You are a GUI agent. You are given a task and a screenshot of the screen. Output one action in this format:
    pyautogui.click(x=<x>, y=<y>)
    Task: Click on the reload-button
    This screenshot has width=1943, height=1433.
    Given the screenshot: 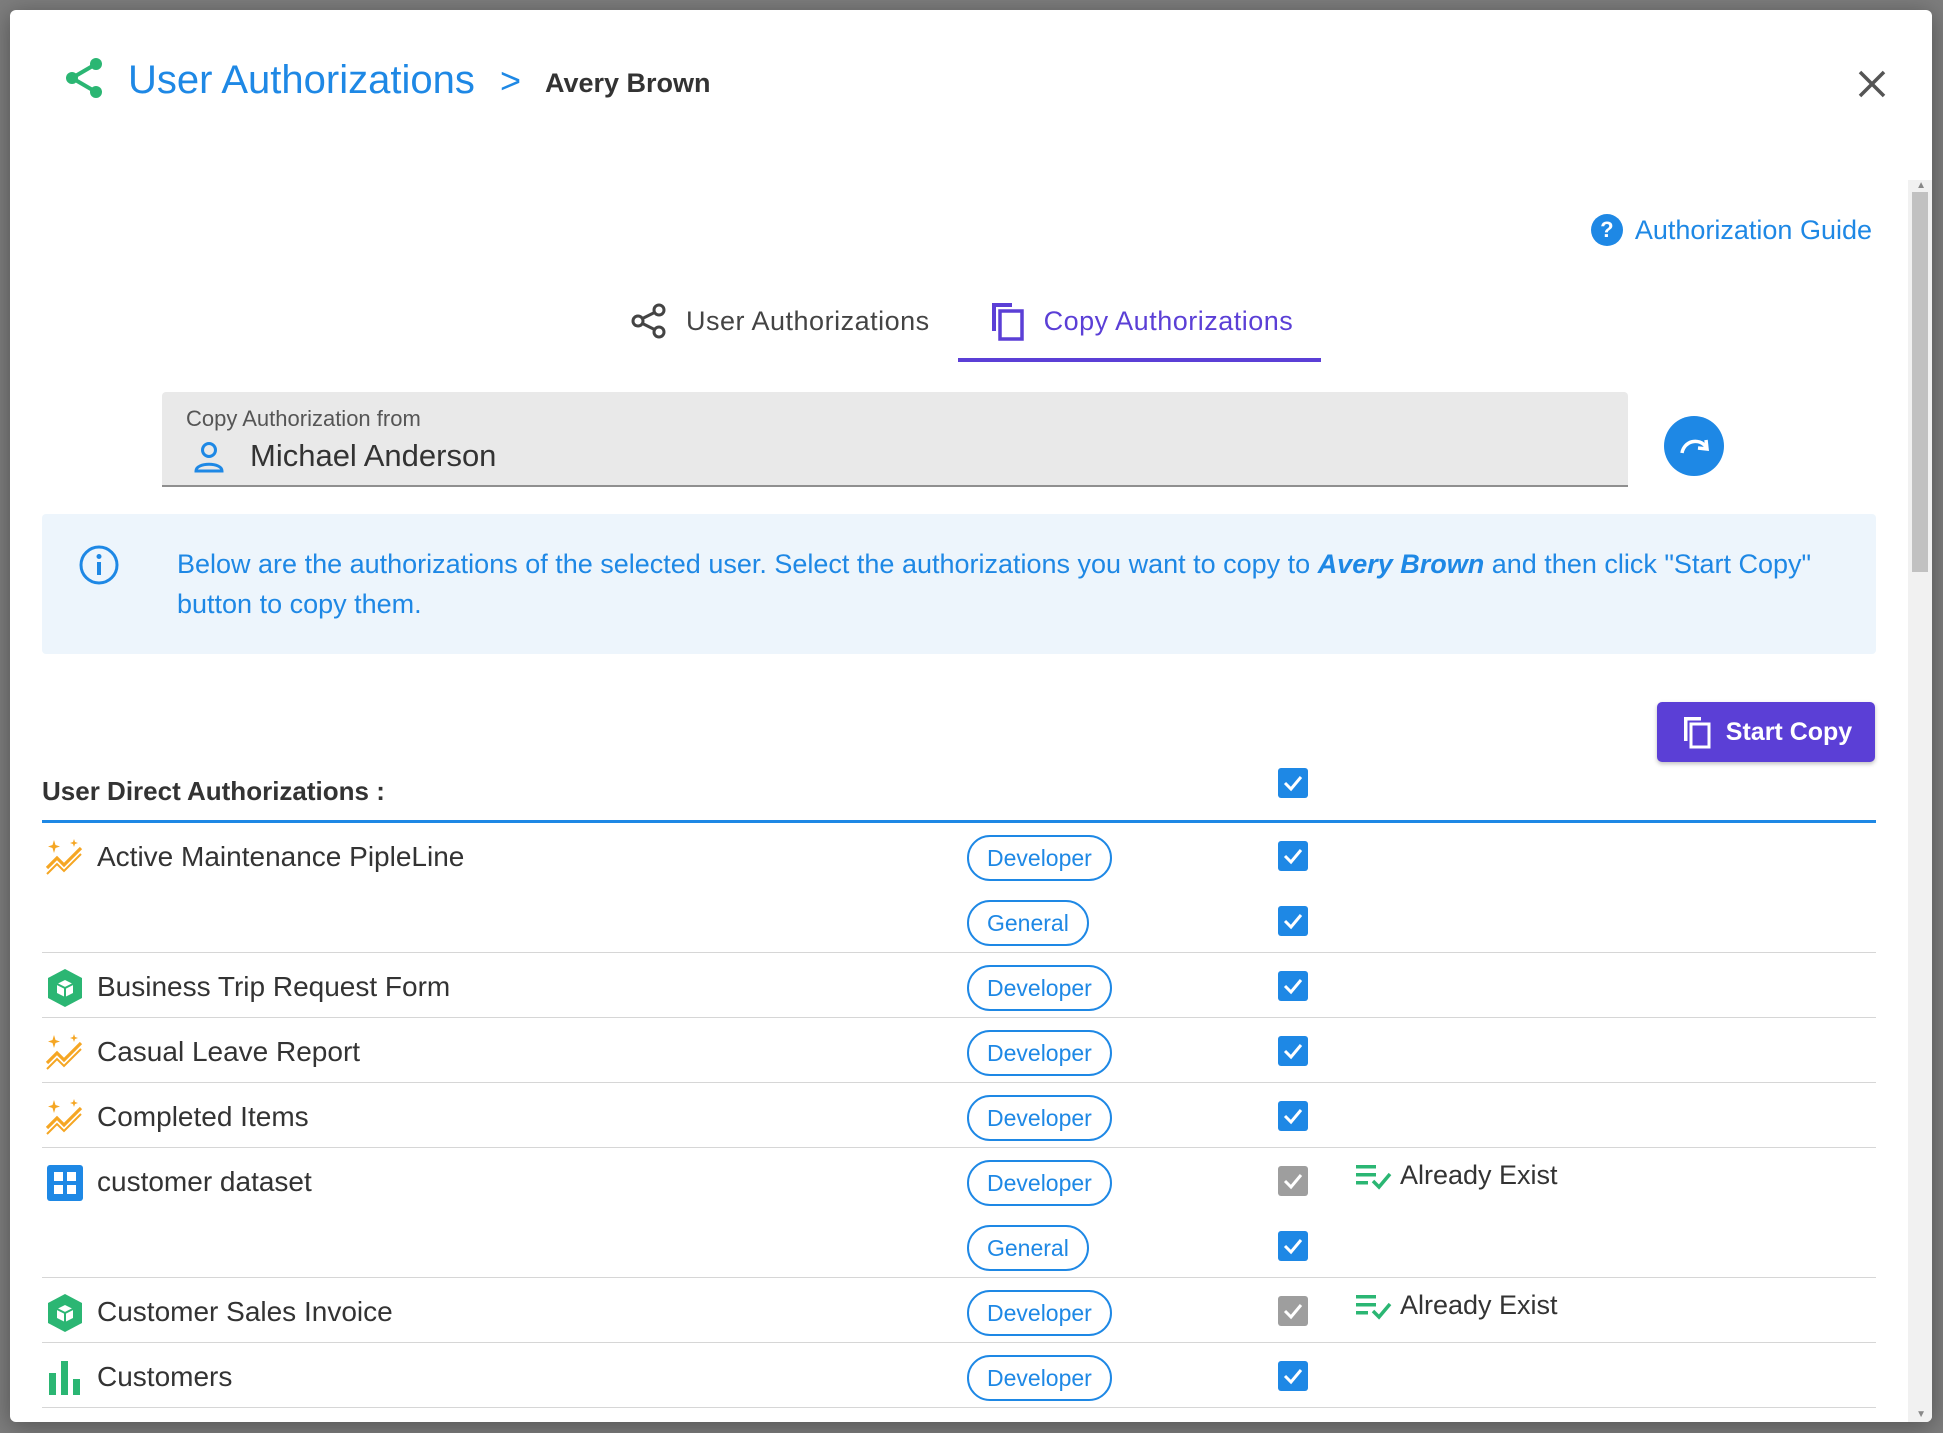 What is the action you would take?
    pyautogui.click(x=1694, y=446)
    